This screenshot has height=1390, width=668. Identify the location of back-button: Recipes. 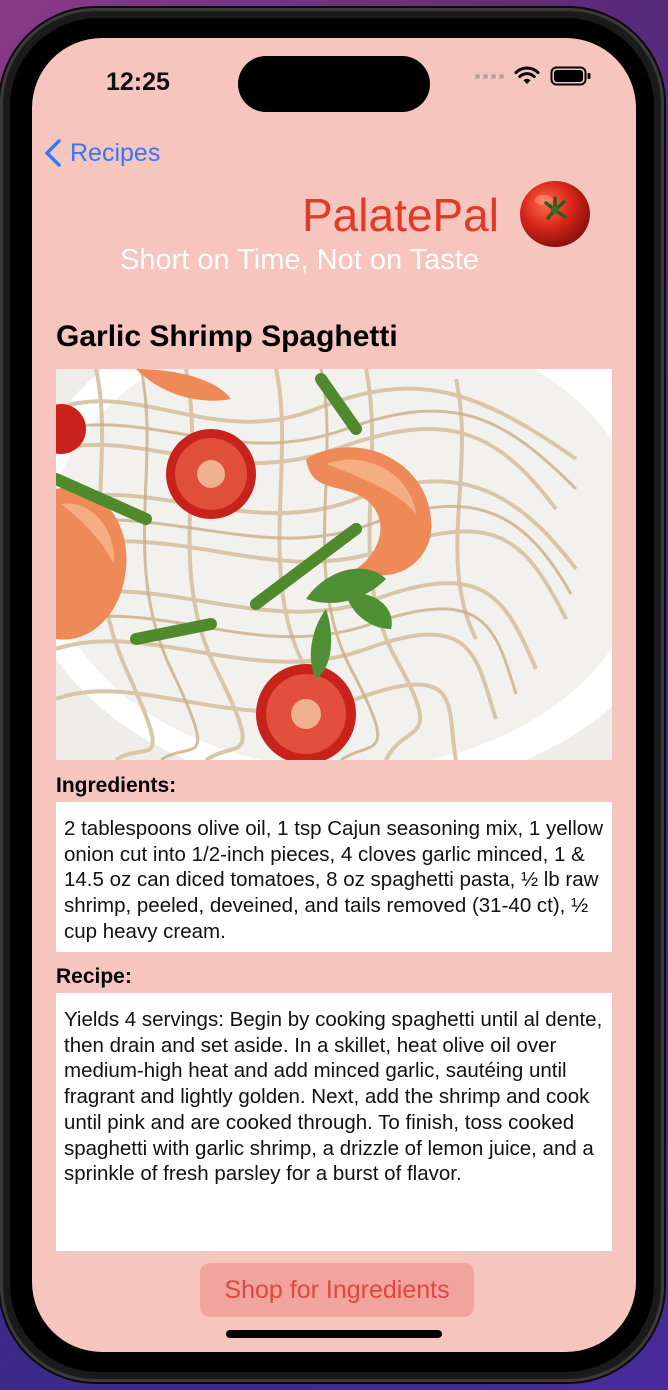
(102, 153).